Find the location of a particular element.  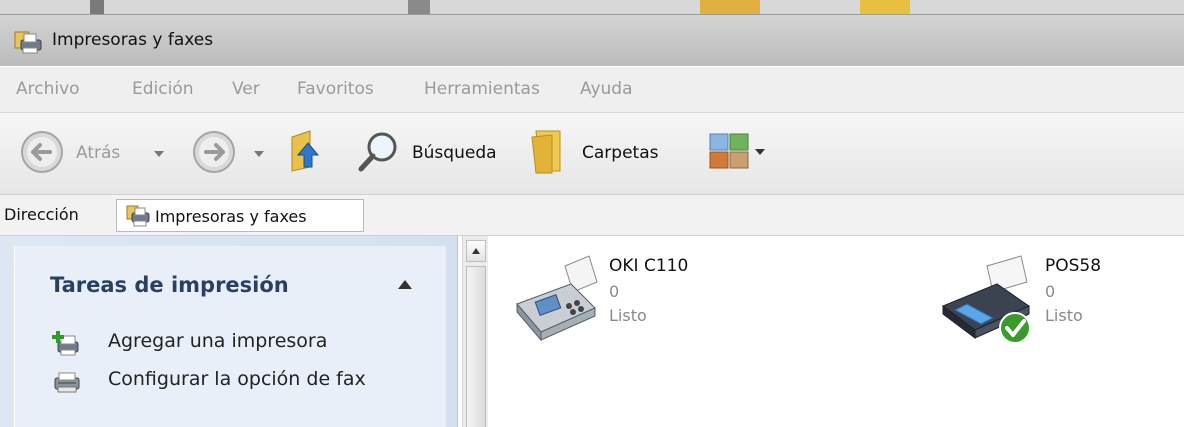

back-label: Atrás is located at coordinates (98, 153).